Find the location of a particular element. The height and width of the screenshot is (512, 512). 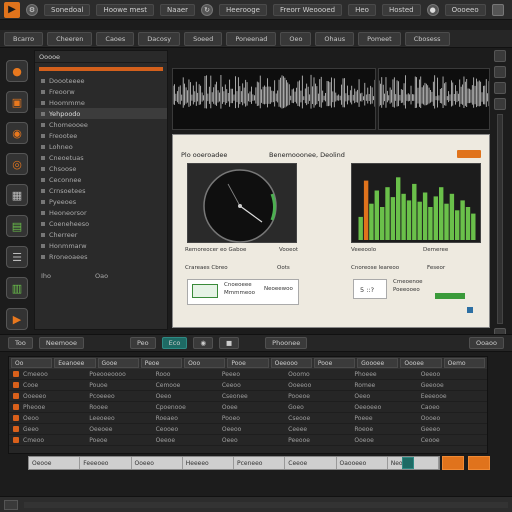

left-panel-item: Freootee is located at coordinates (101, 135).